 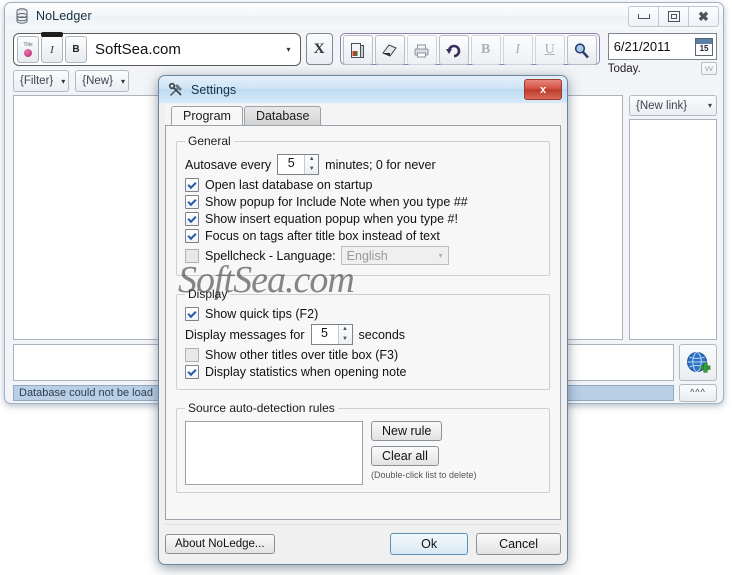 I want to click on maximize-button, so click(x=673, y=16).